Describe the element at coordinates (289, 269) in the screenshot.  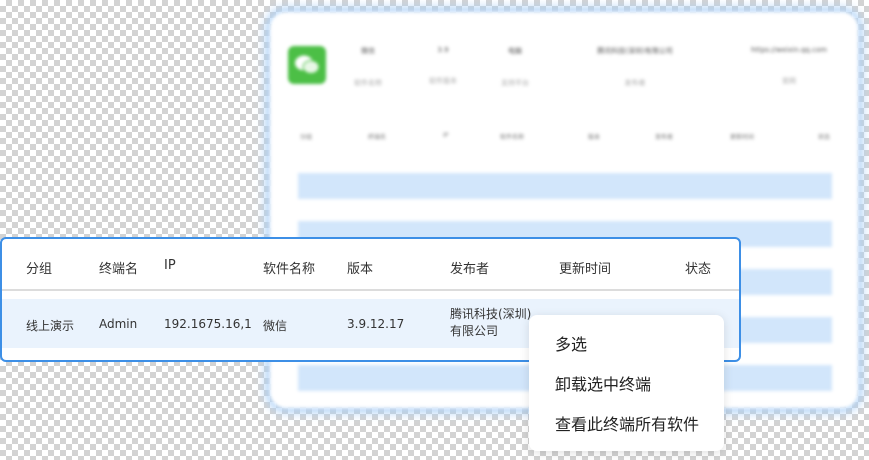
I see `header-software: 软件名称` at that location.